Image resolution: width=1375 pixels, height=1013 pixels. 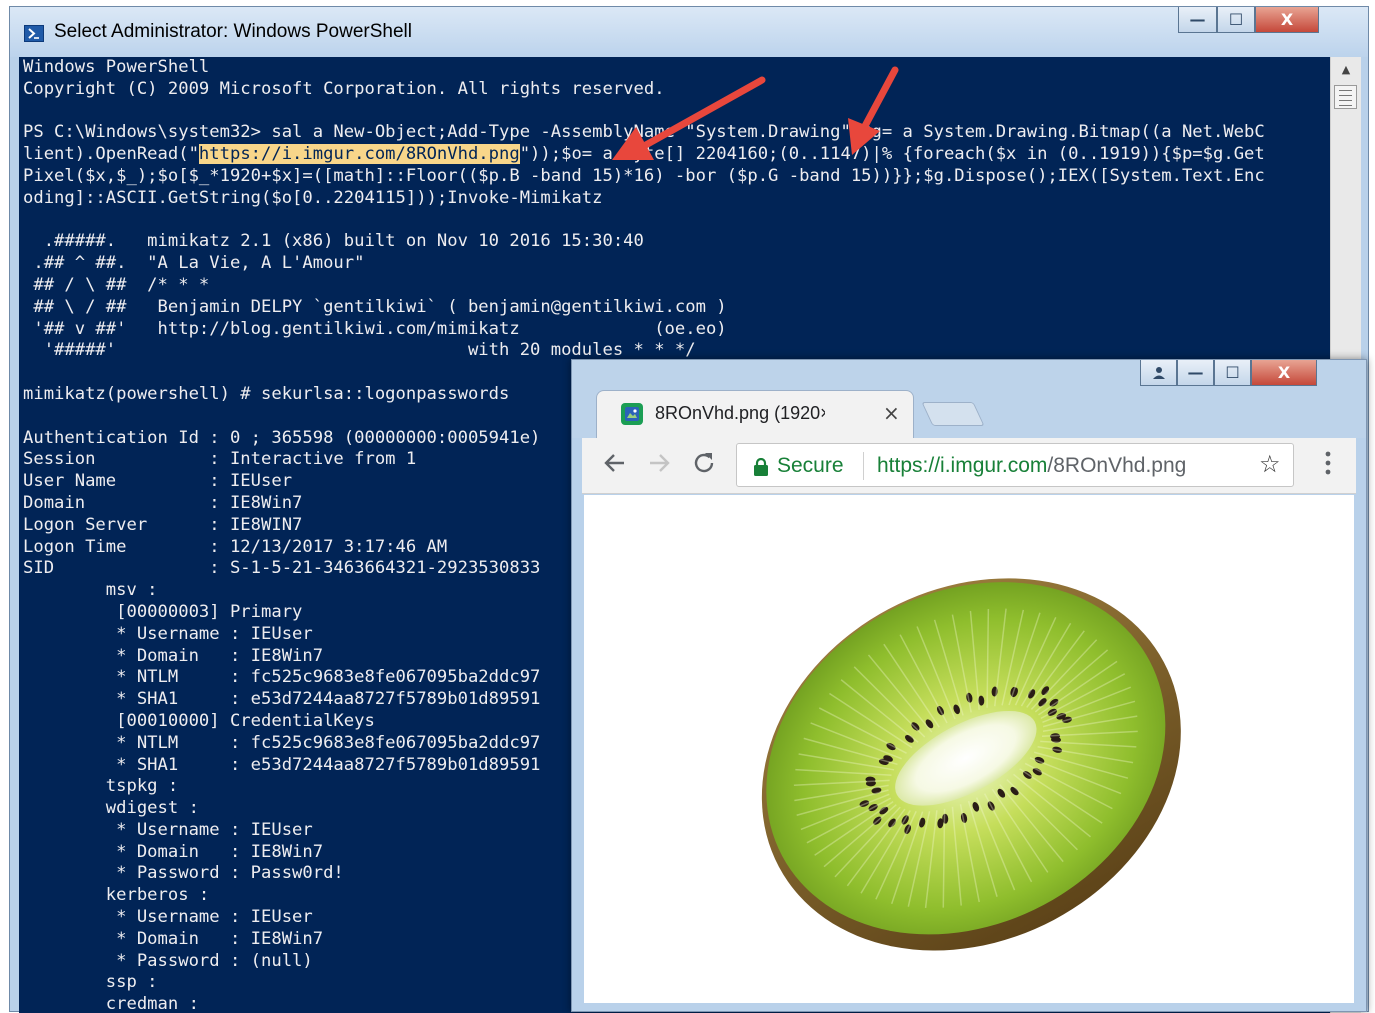 I want to click on tab-title: 8ROnVhd.png (1920×1147), so click(x=740, y=413).